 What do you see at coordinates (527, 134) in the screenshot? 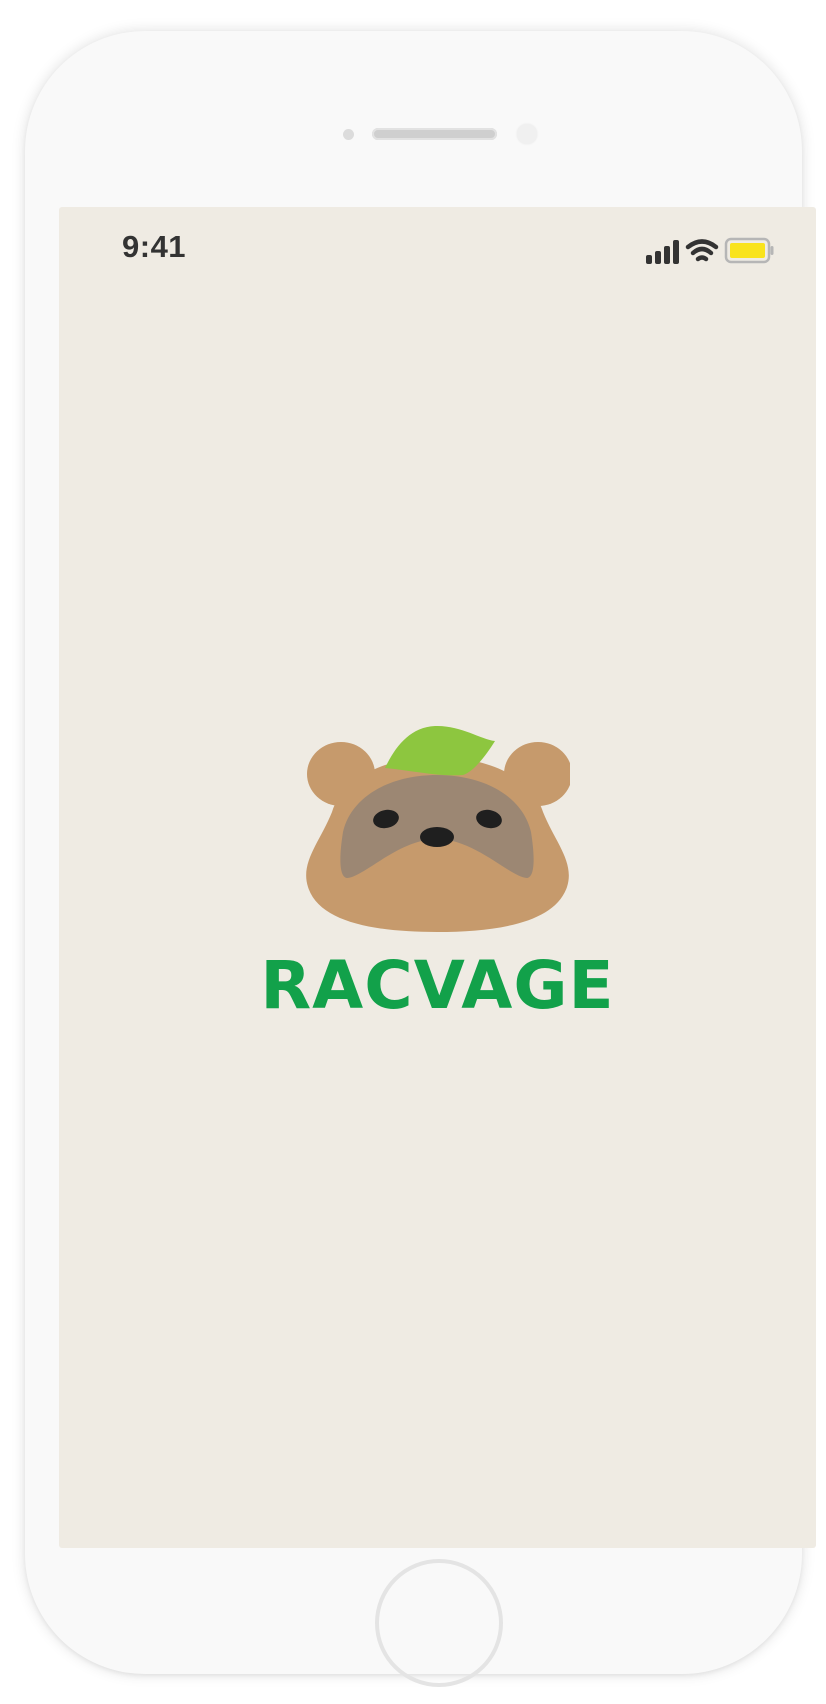
I see `front-camera` at bounding box center [527, 134].